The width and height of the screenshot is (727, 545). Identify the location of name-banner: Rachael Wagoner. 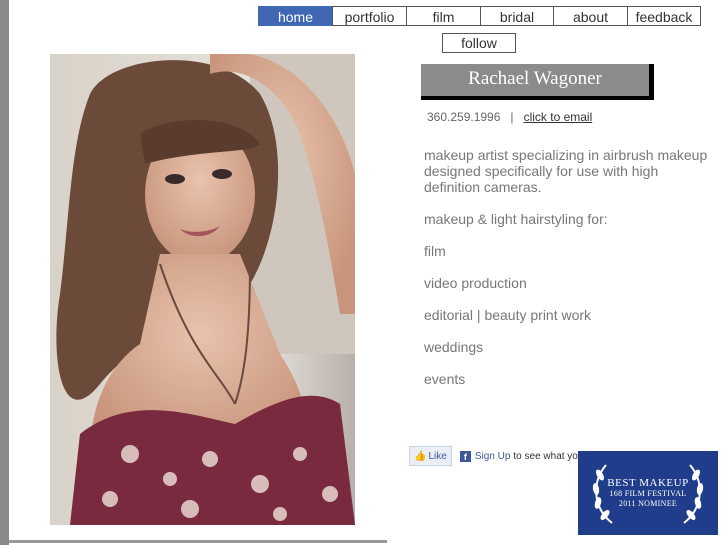
(537, 82).